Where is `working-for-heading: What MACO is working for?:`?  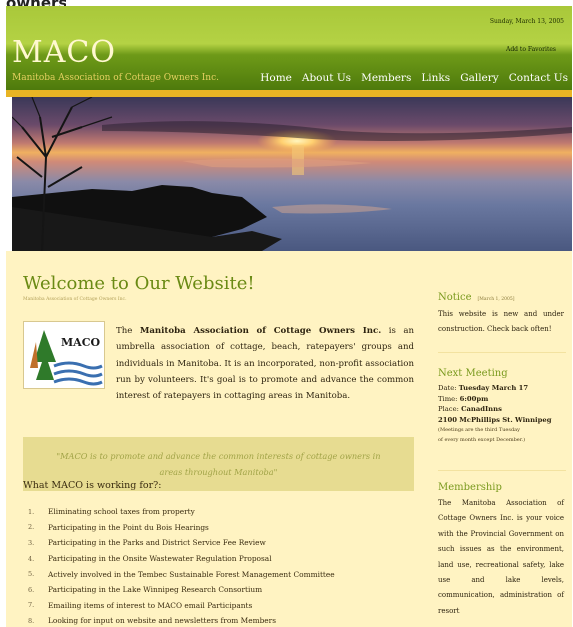 working-for-heading: What MACO is working for?: is located at coordinates (92, 485).